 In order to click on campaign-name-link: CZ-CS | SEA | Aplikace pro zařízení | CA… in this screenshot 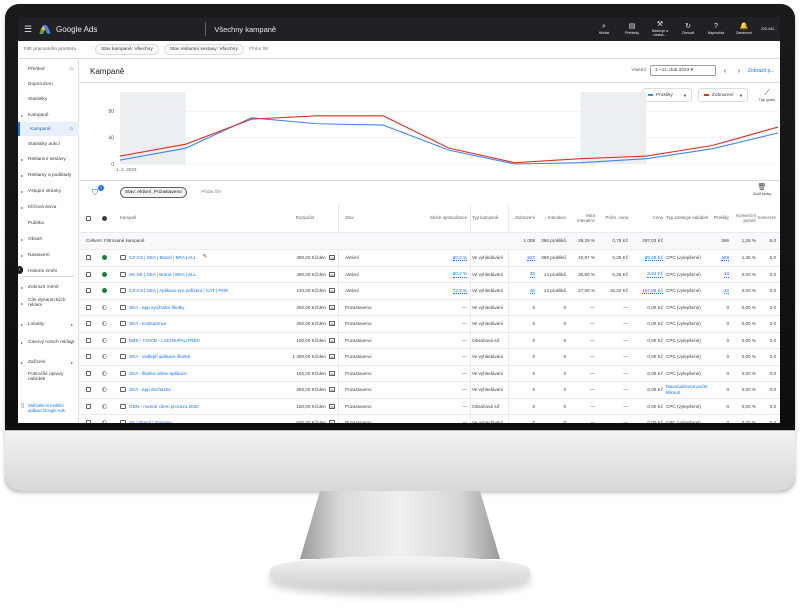, I will do `click(178, 291)`.